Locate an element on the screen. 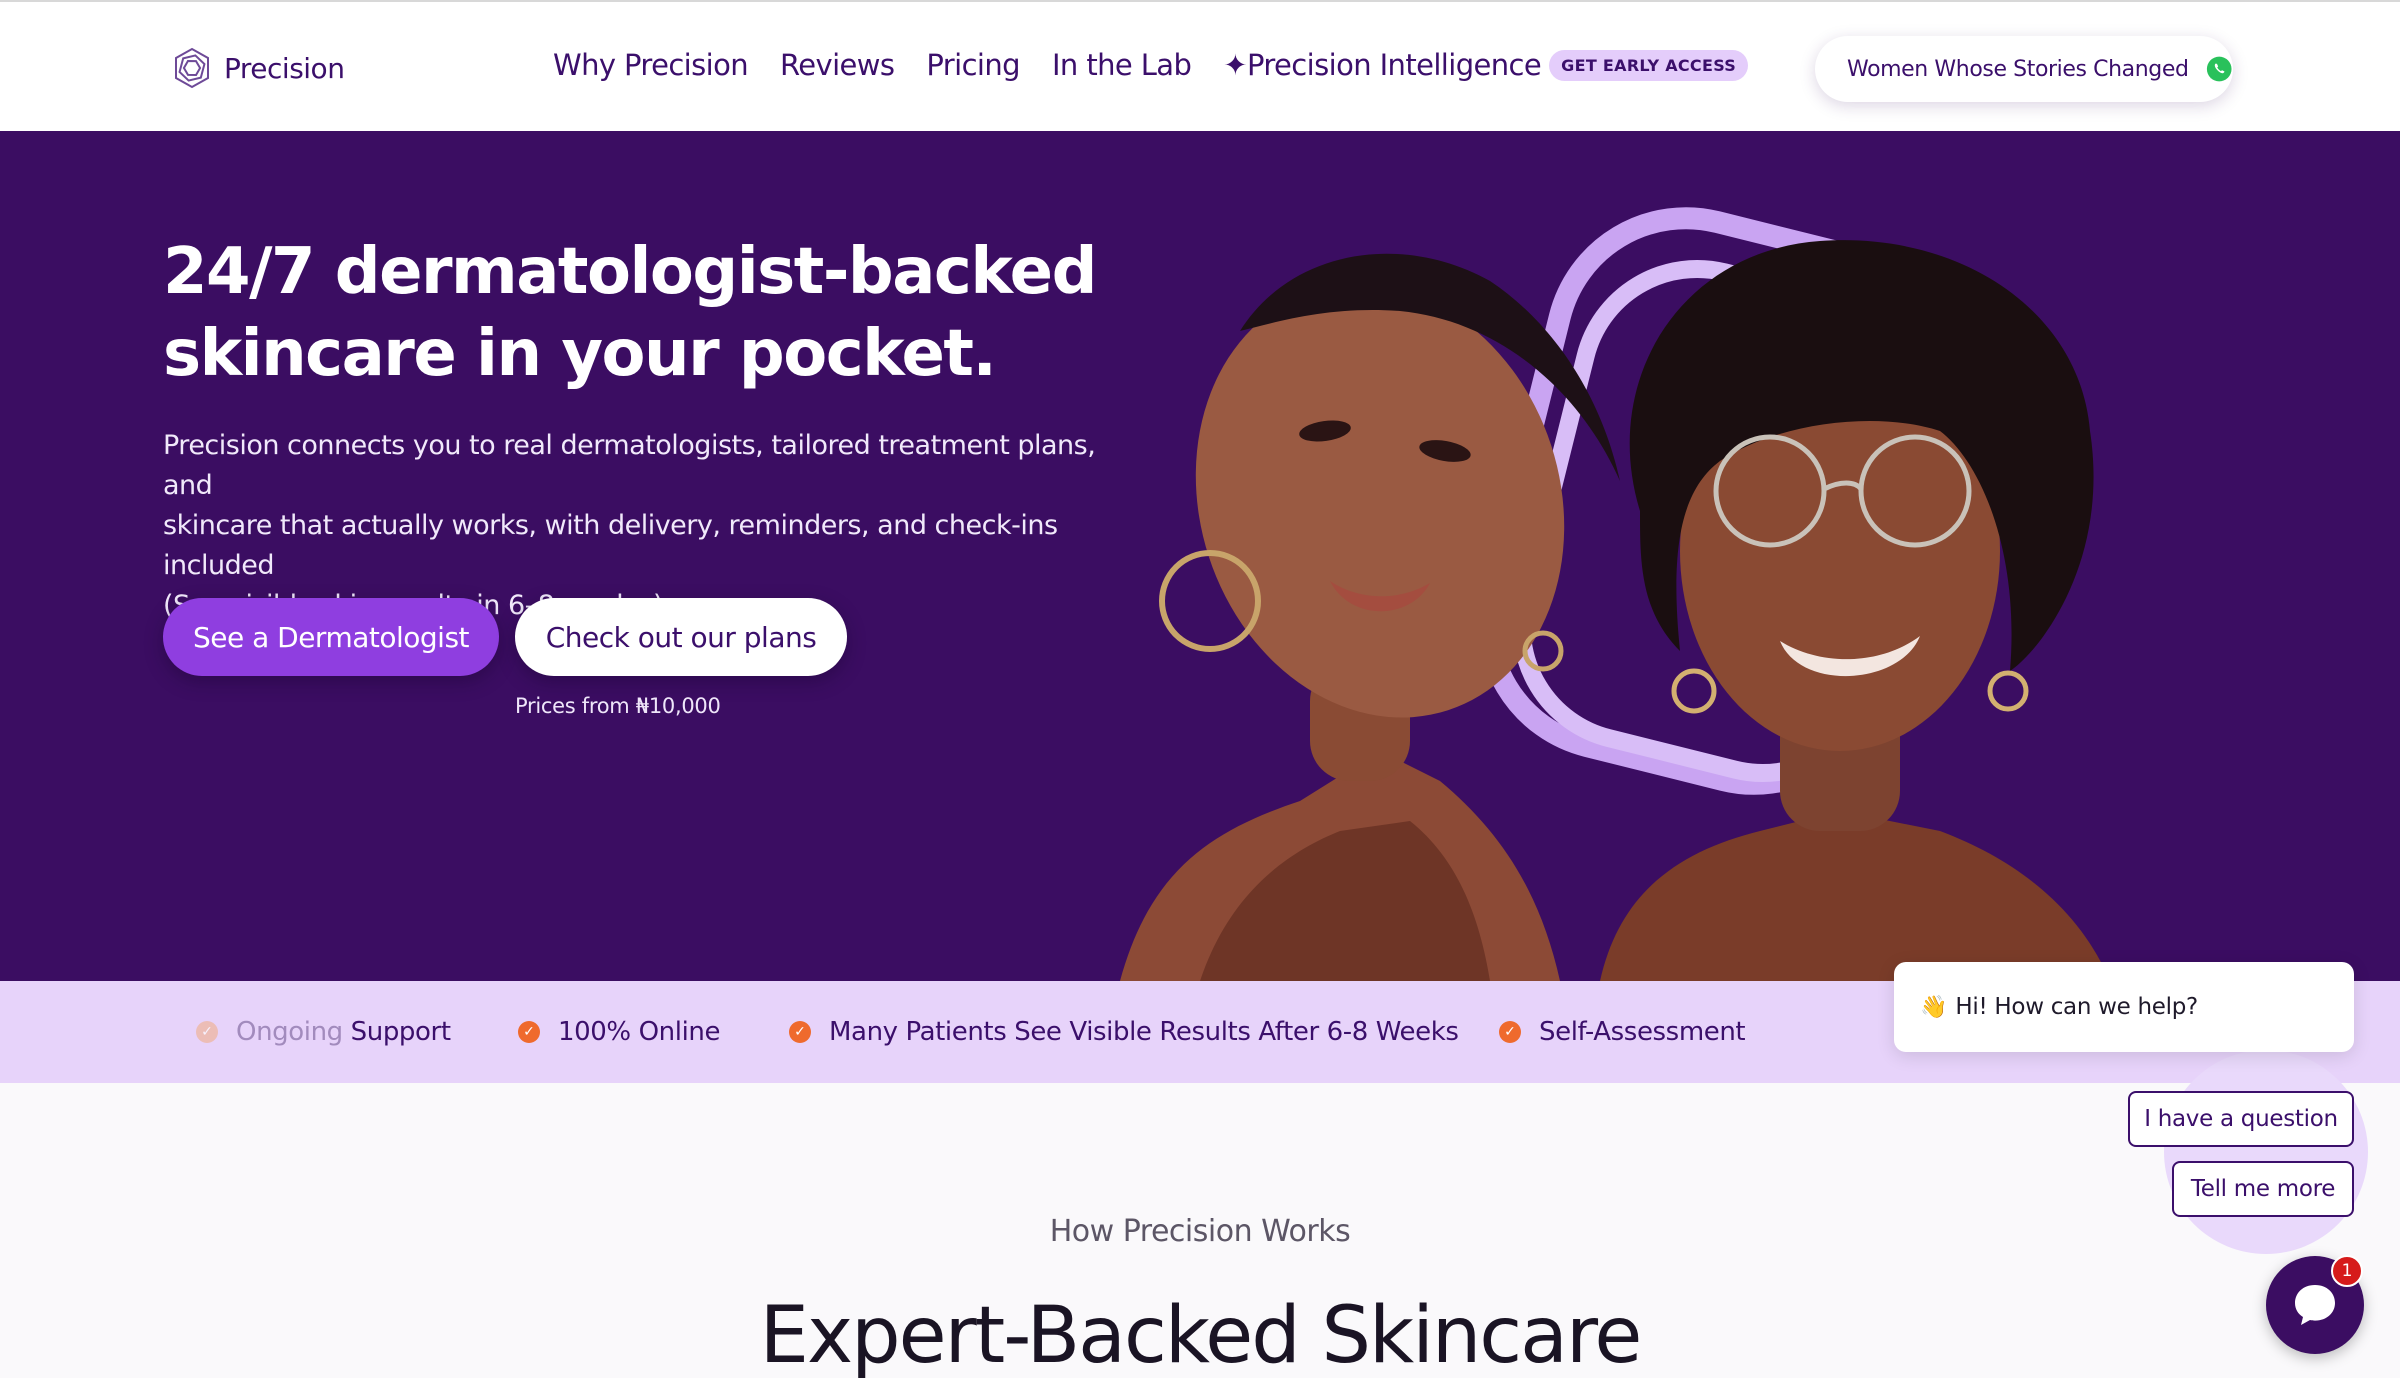 This screenshot has width=2400, height=1378. feature-label: Ongoing Support is located at coordinates (343, 1032).